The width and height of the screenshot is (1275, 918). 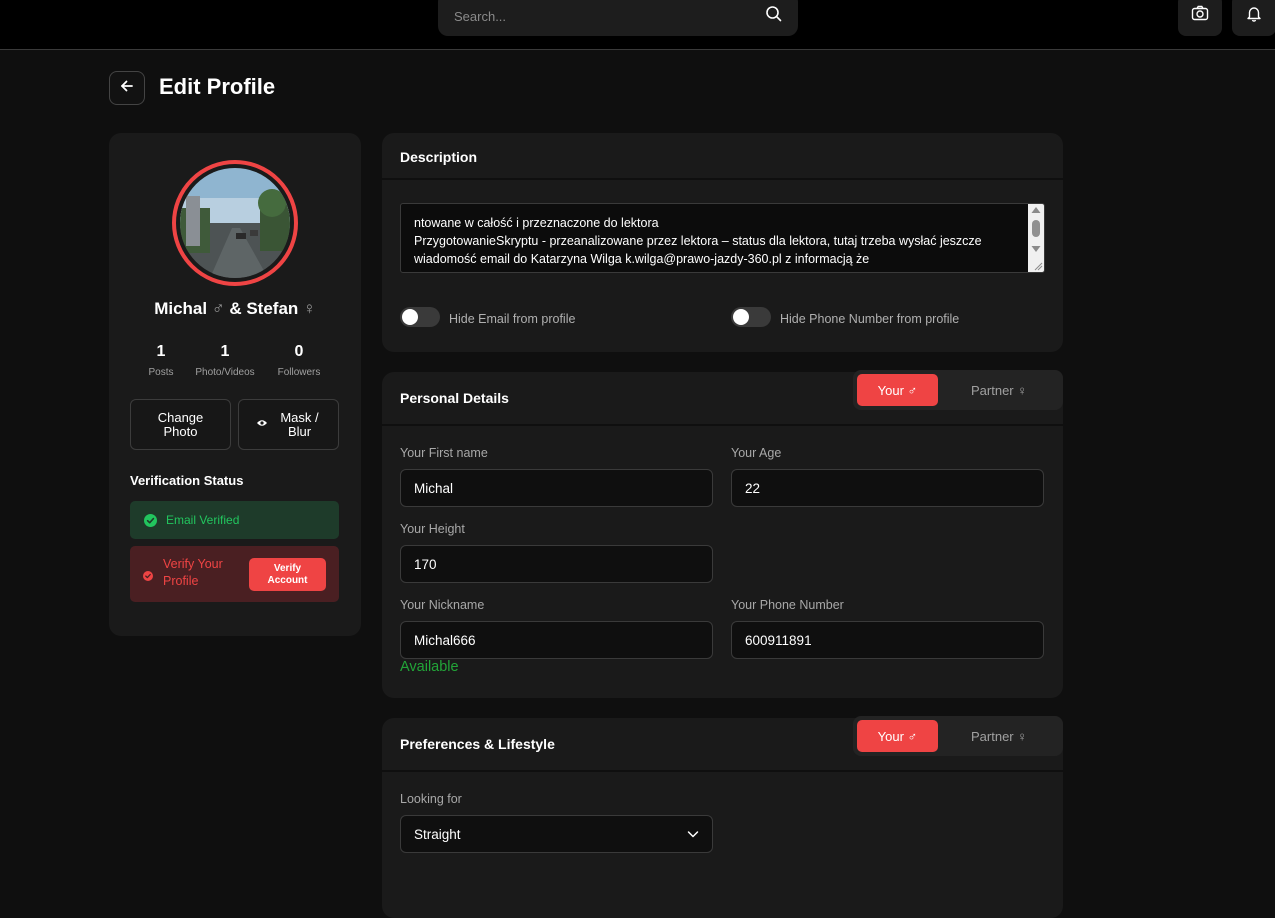 I want to click on email-verified-badge: Email Verified, so click(x=234, y=520).